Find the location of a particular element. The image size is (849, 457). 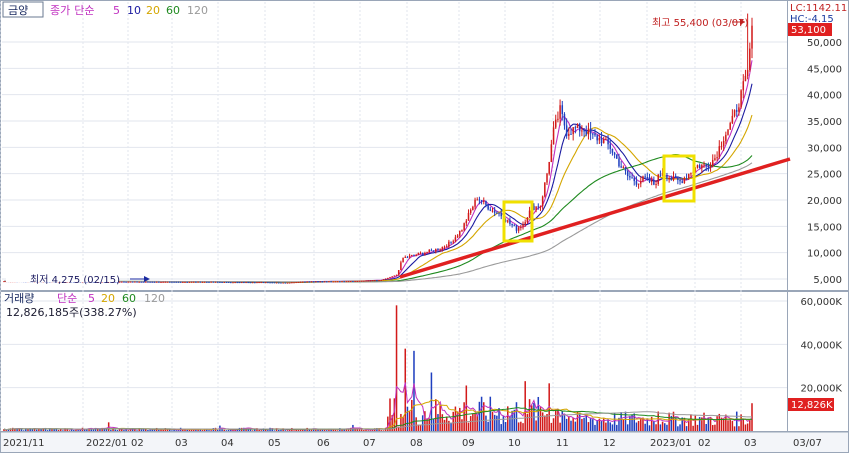

date-tick: 03/07 is located at coordinates (807, 443).